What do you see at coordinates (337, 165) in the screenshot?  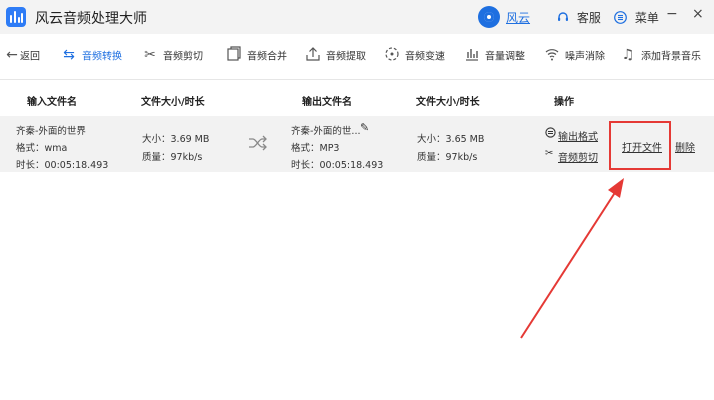 I see `output-duration: 时长：00:05:18.493` at bounding box center [337, 165].